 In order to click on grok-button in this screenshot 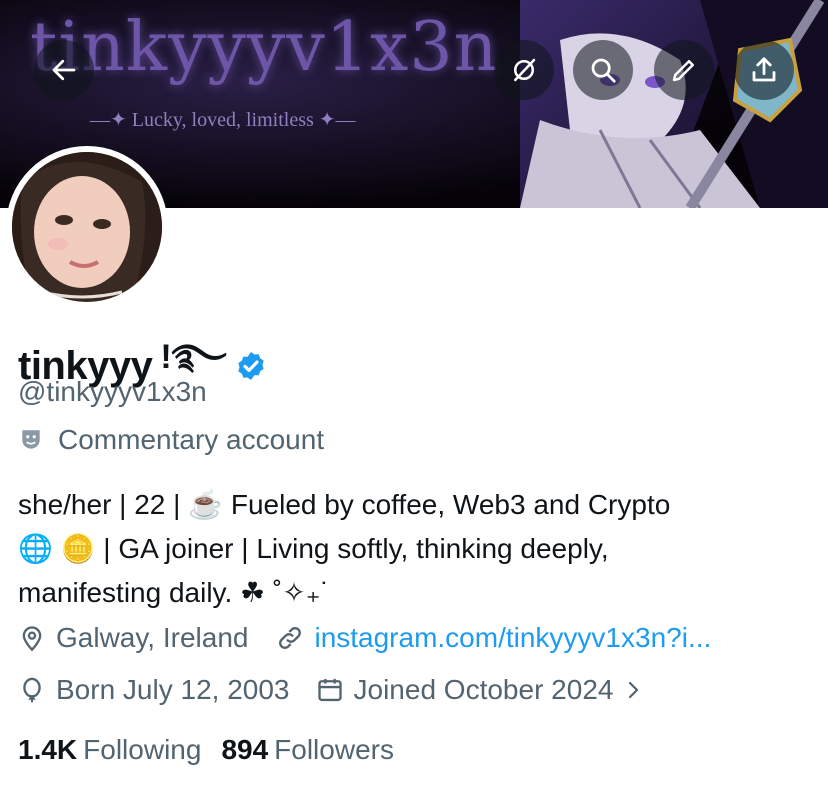, I will do `click(524, 70)`.